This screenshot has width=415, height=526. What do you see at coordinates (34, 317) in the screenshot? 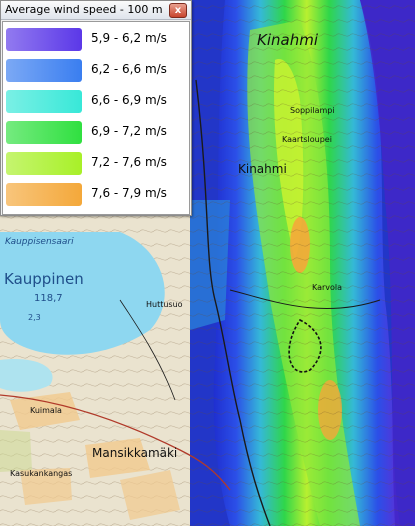
I see `label-elevation-23: 2,3` at bounding box center [34, 317].